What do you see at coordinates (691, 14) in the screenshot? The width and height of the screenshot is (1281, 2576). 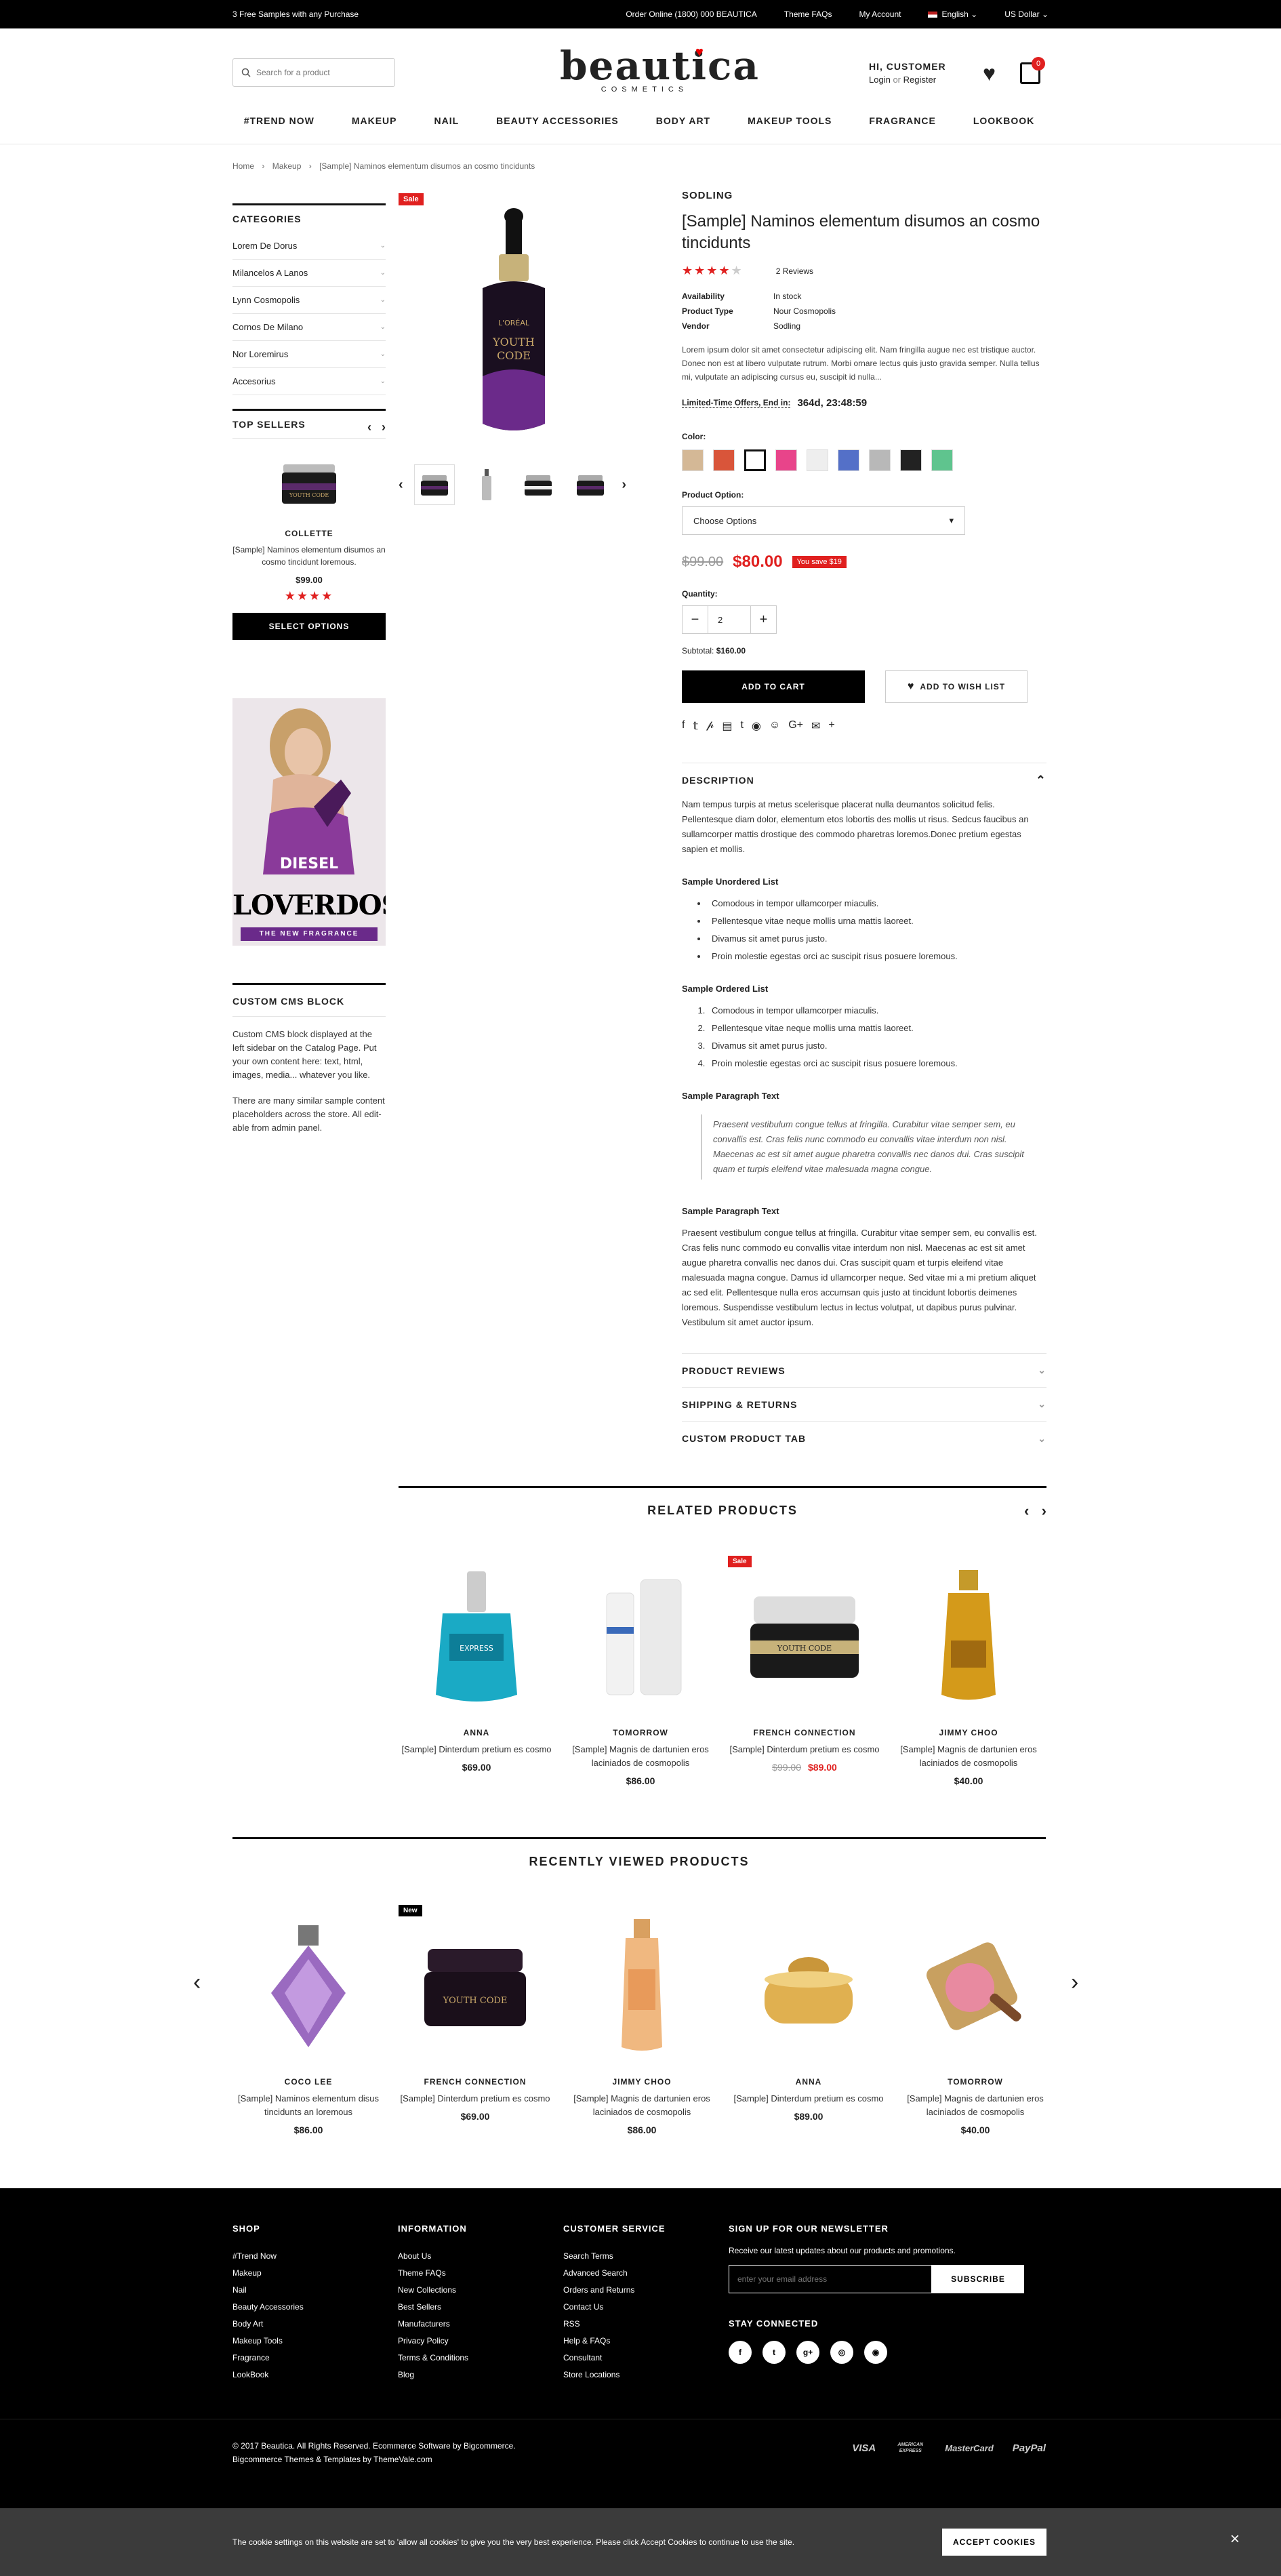 I see `order-online-link: Order Online (1800) 000 BEAUTICA` at bounding box center [691, 14].